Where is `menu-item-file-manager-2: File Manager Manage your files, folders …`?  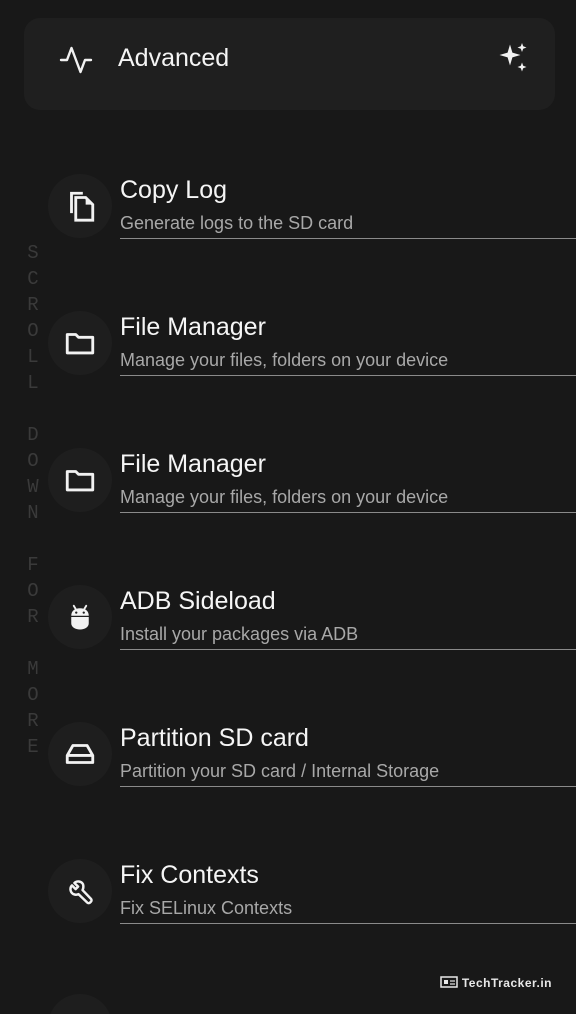 menu-item-file-manager-2: File Manager Manage your files, folders … is located at coordinates (288, 479).